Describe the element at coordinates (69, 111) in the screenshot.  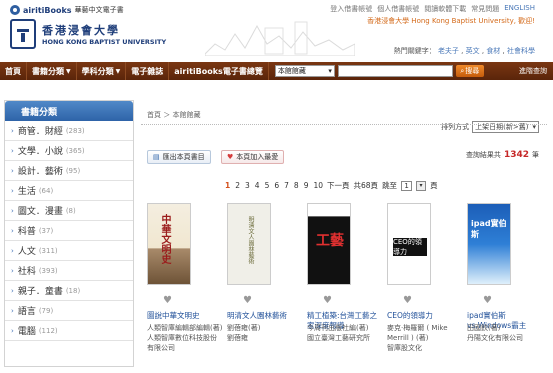
I see `sidebar-title: 書籍分類` at that location.